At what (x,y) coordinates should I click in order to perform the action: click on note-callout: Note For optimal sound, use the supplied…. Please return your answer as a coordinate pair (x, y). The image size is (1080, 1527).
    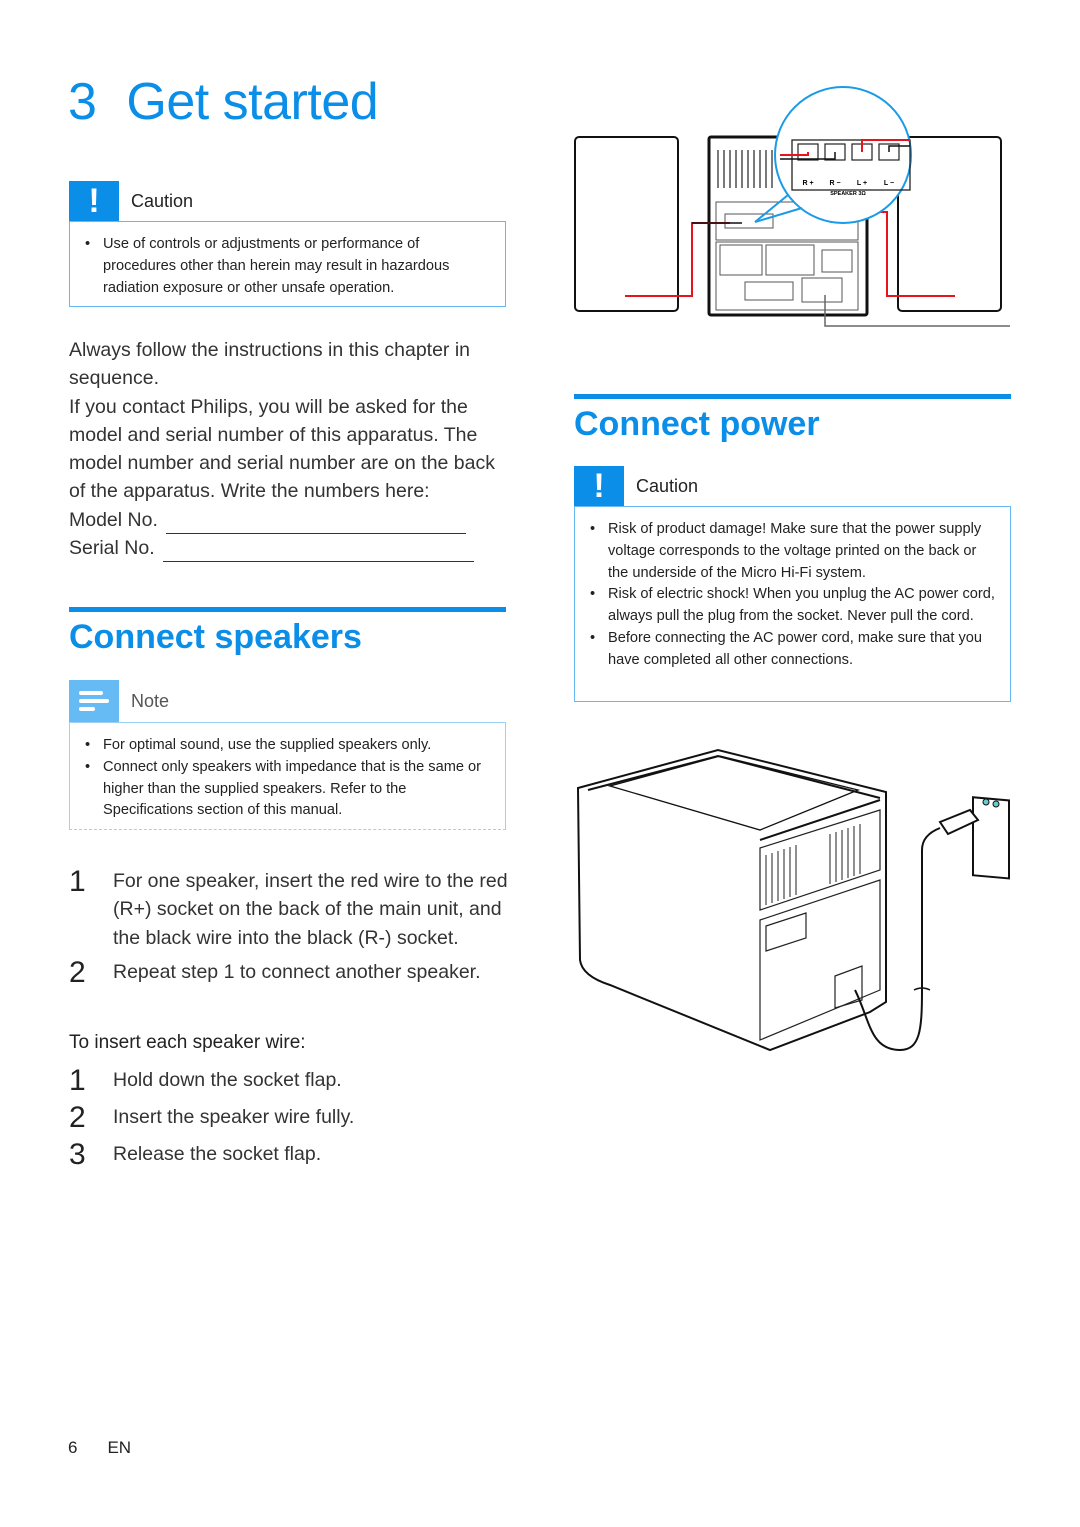
    Looking at the image, I should click on (287, 755).